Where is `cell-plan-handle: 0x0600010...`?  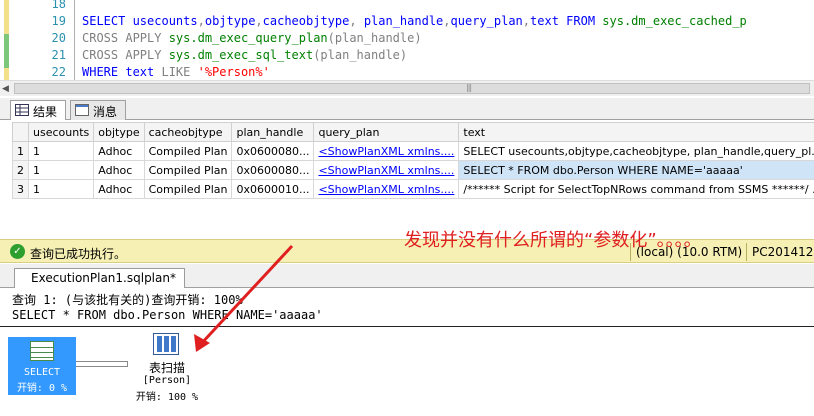
cell-plan-handle: 0x0600010... is located at coordinates (273, 189).